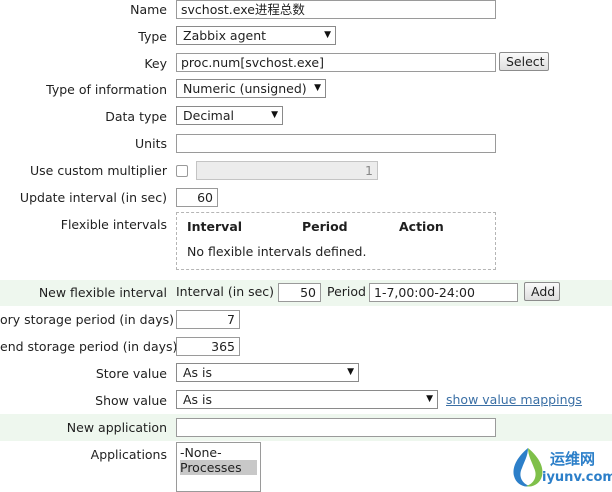  I want to click on flexible-intervals-column-period: Period, so click(325, 226).